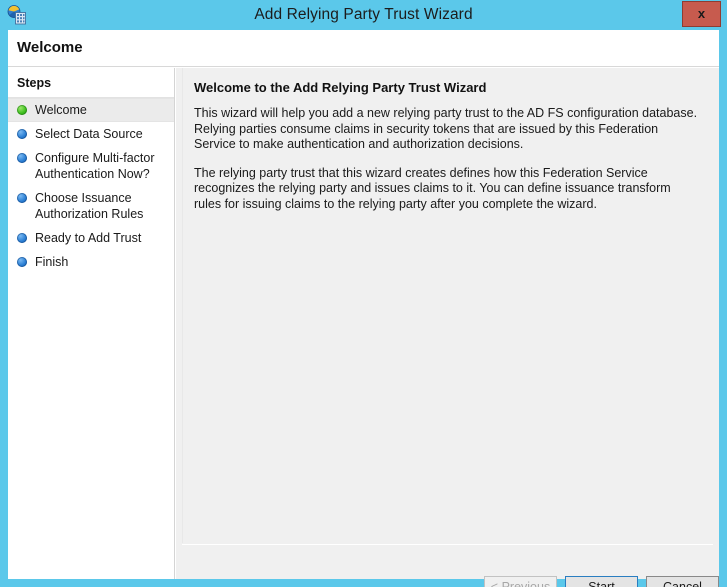 This screenshot has height=587, width=727. I want to click on sidebar-step-select-data-source: Select Data Source, so click(91, 134).